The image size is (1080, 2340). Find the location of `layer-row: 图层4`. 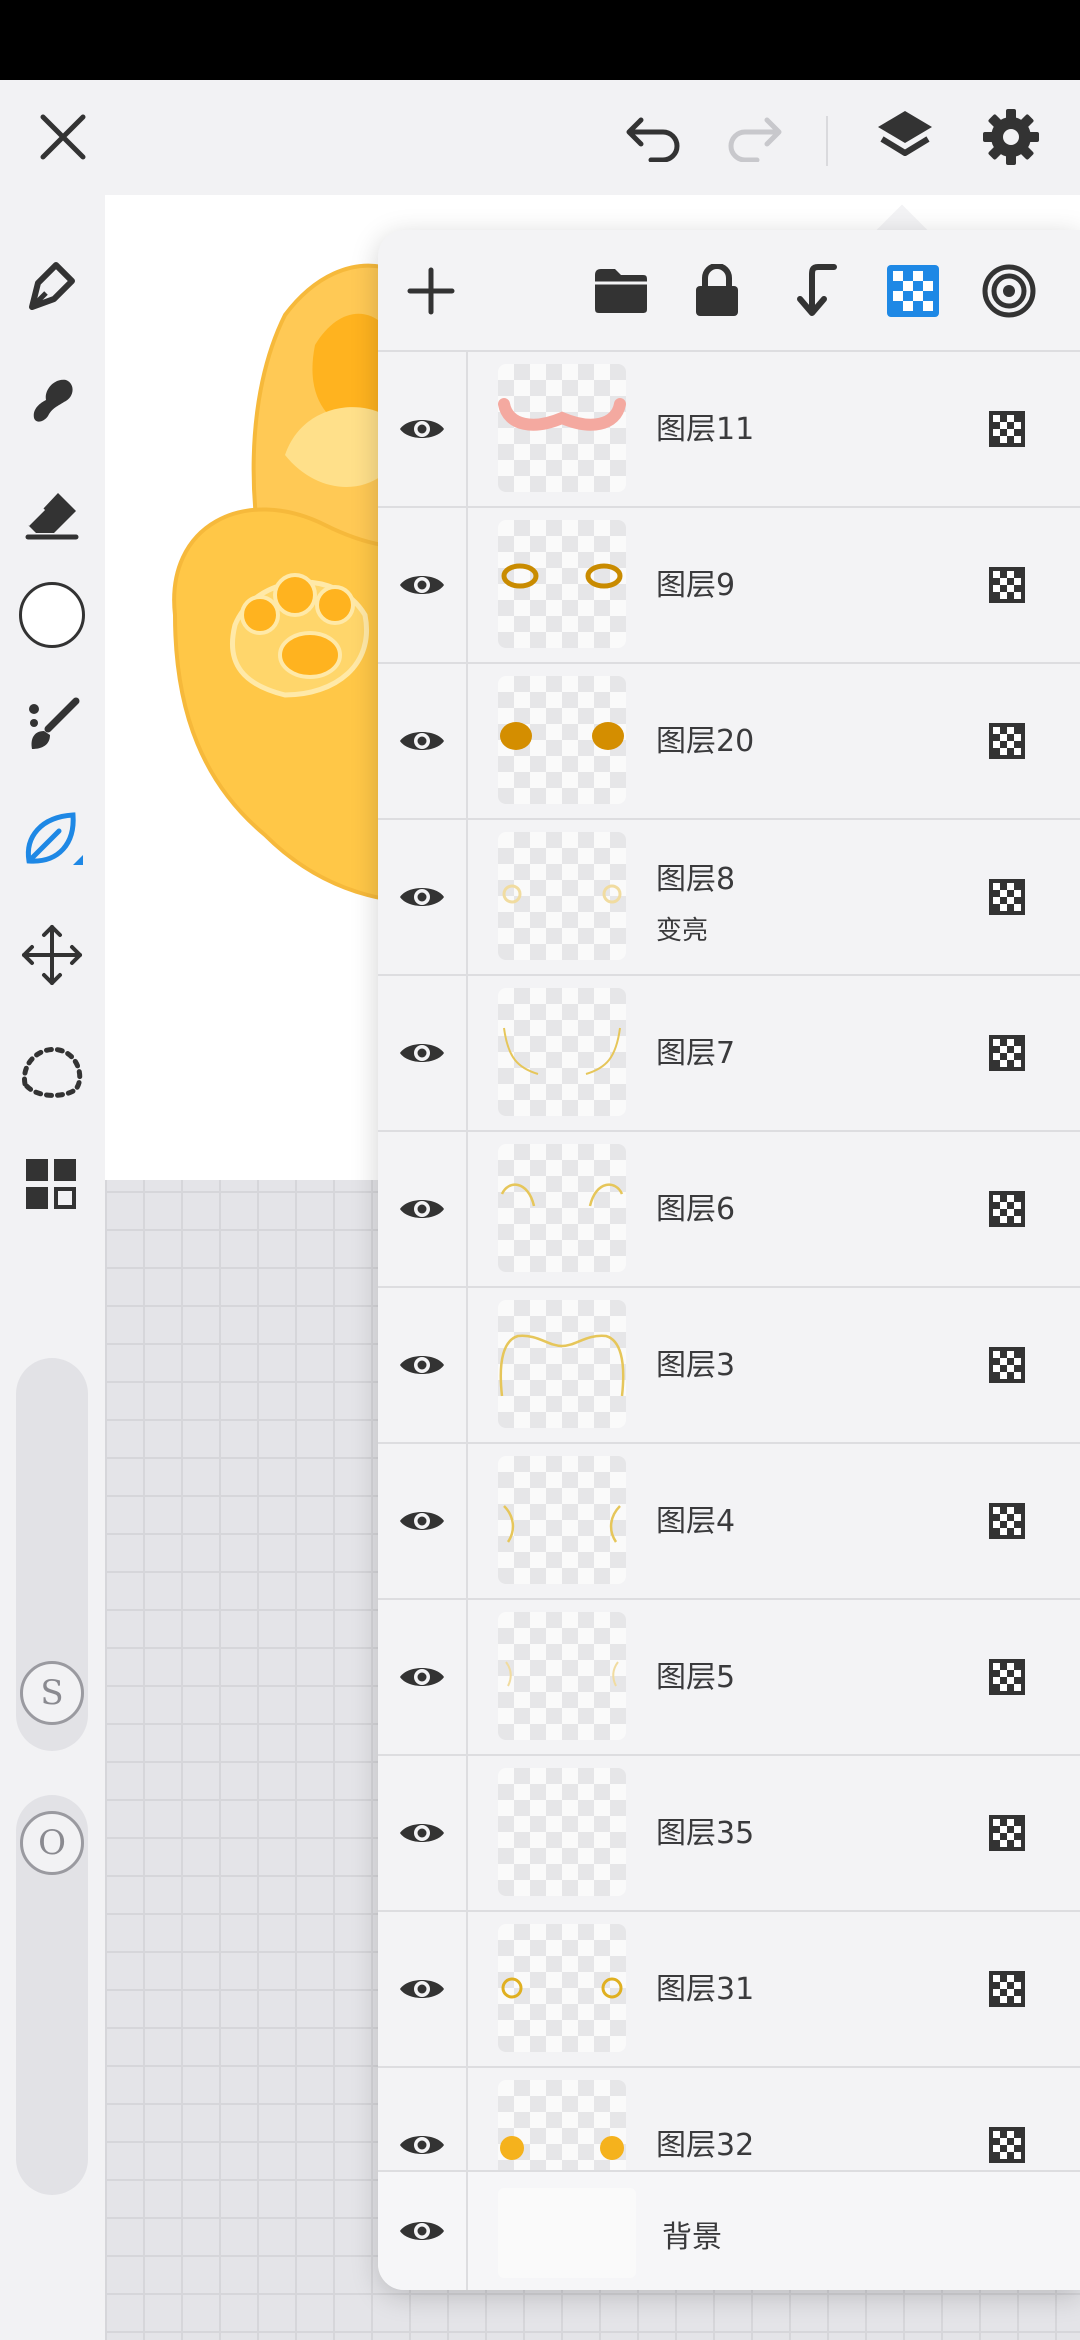

layer-row: 图层4 is located at coordinates (729, 1522).